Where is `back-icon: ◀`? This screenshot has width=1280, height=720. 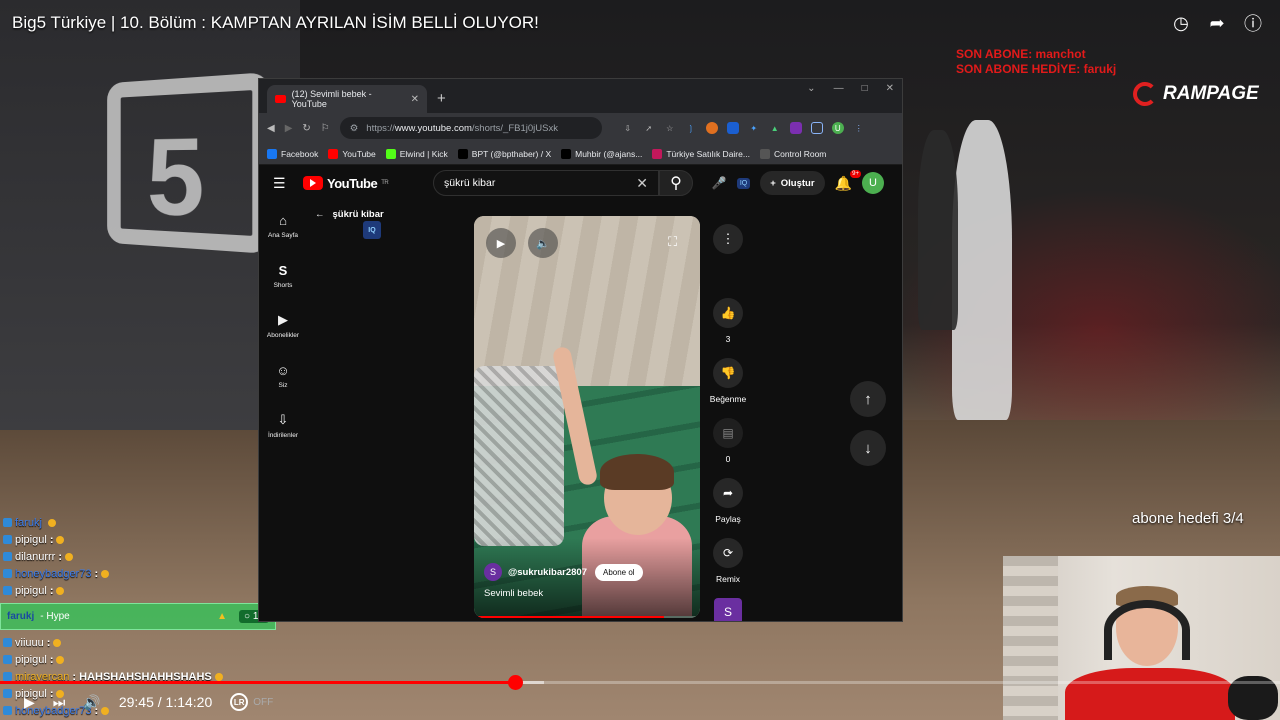 back-icon: ◀ is located at coordinates (271, 128).